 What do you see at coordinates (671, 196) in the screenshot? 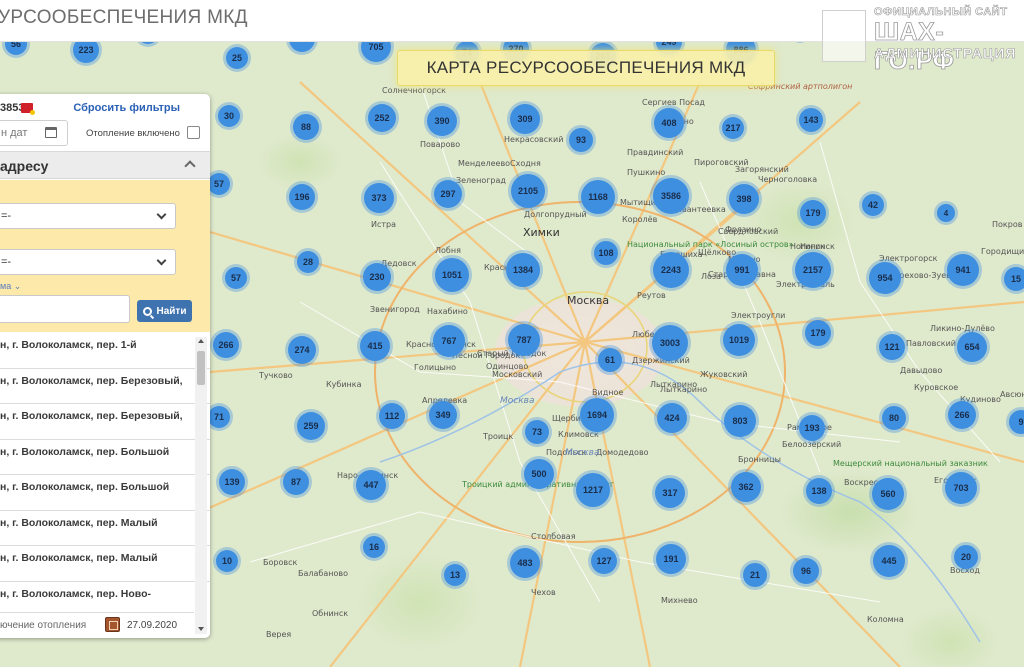
I see `marker-cluster: 3586` at bounding box center [671, 196].